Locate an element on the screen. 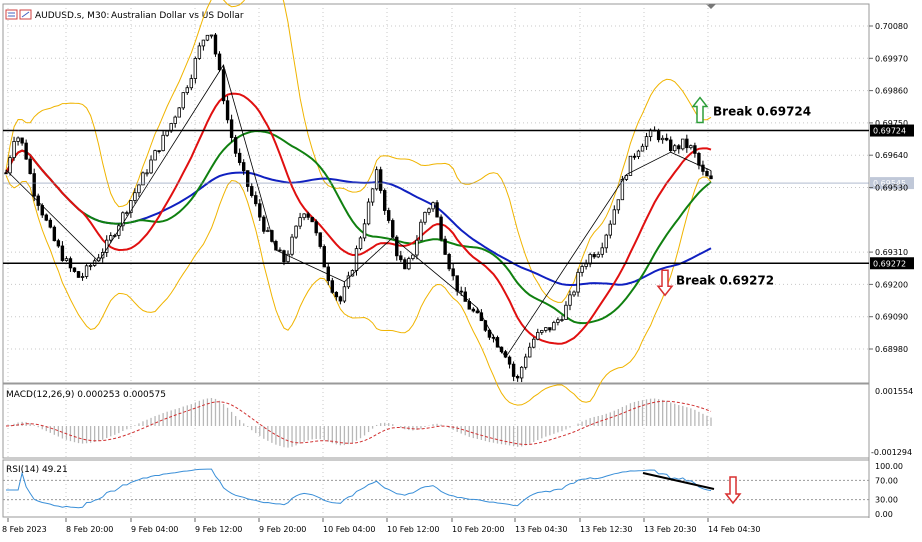 This screenshot has width=922, height=542. price-tick-label: 0.69860 is located at coordinates (891, 91).